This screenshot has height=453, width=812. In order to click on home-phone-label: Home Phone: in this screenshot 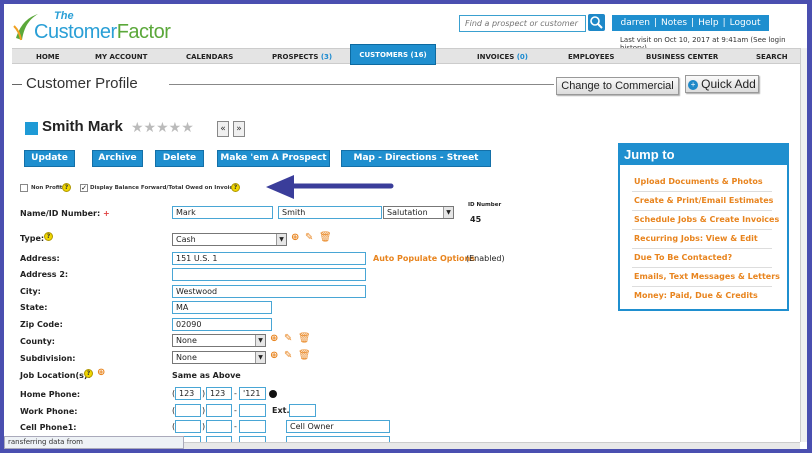, I will do `click(50, 394)`.